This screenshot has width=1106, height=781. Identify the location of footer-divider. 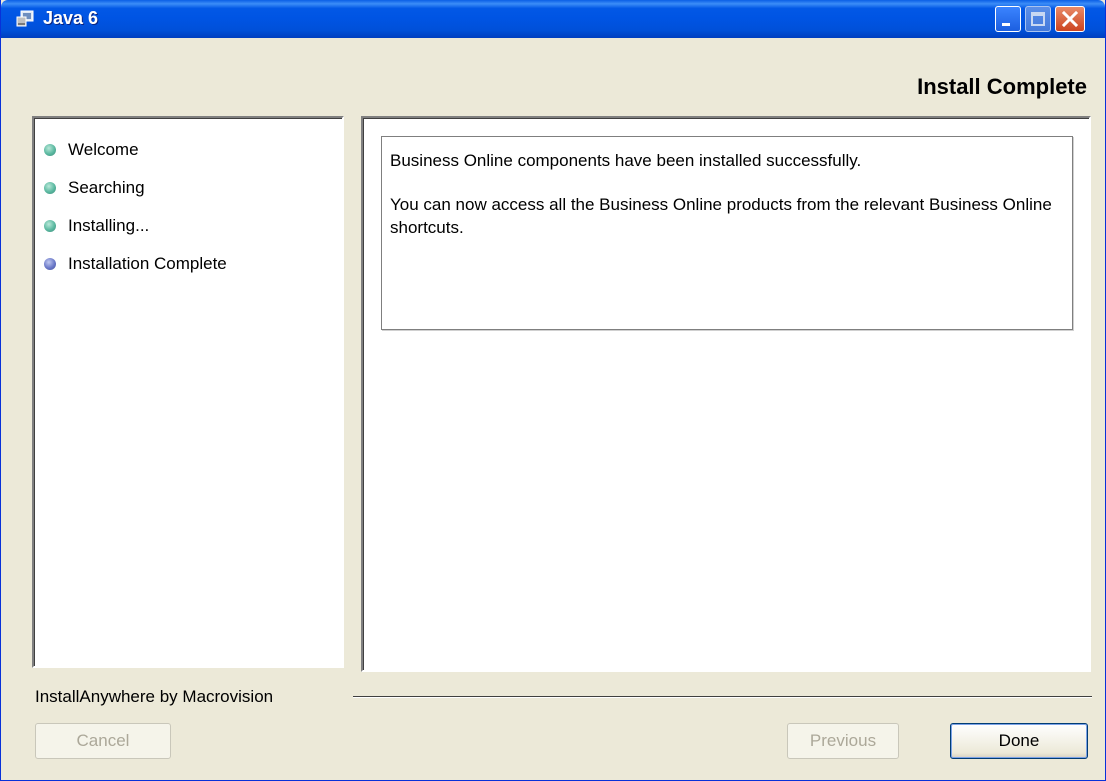
(722, 697).